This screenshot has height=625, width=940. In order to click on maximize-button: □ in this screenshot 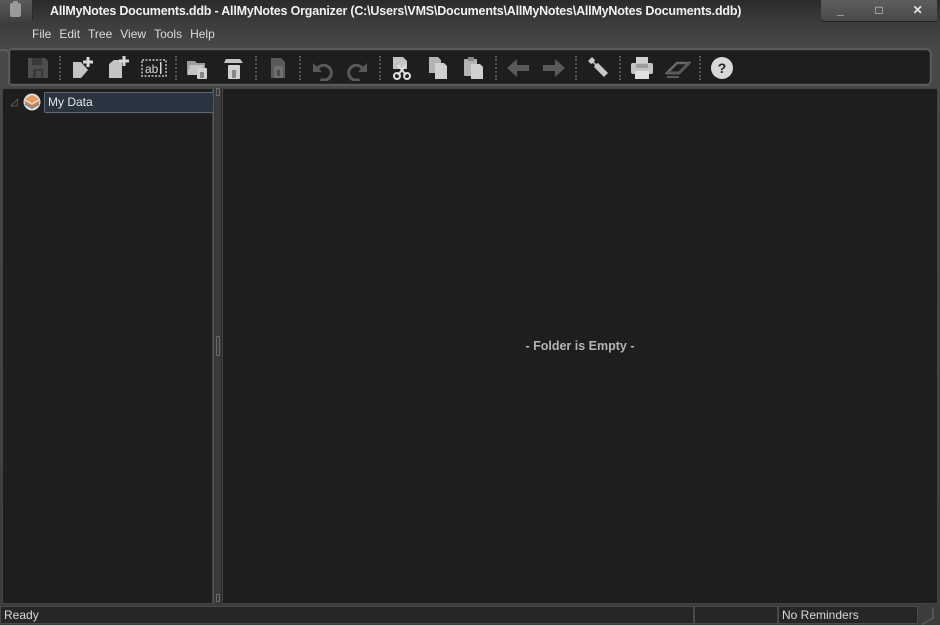, I will do `click(879, 10)`.